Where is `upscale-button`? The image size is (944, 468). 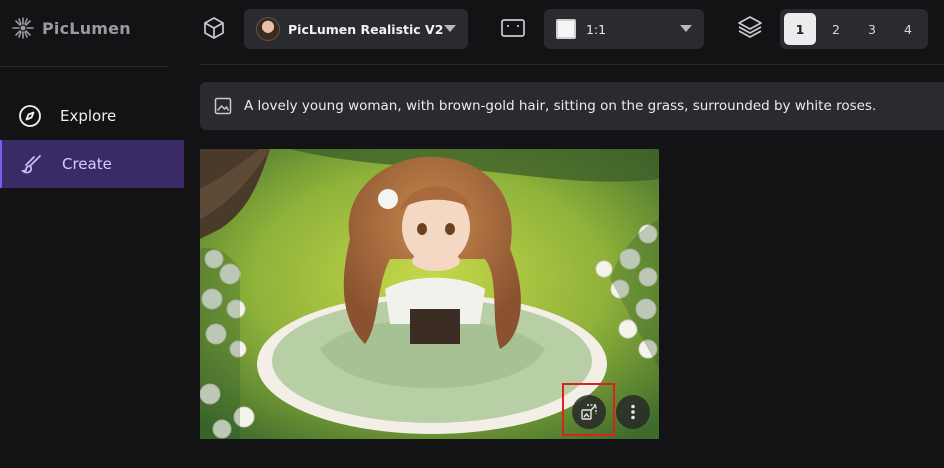
upscale-button is located at coordinates (589, 412).